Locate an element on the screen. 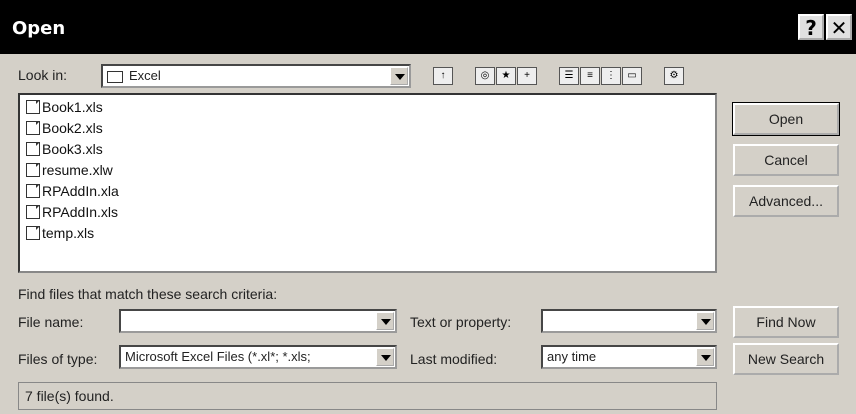 The image size is (856, 414). look-in-combo: Excel is located at coordinates (256, 76).